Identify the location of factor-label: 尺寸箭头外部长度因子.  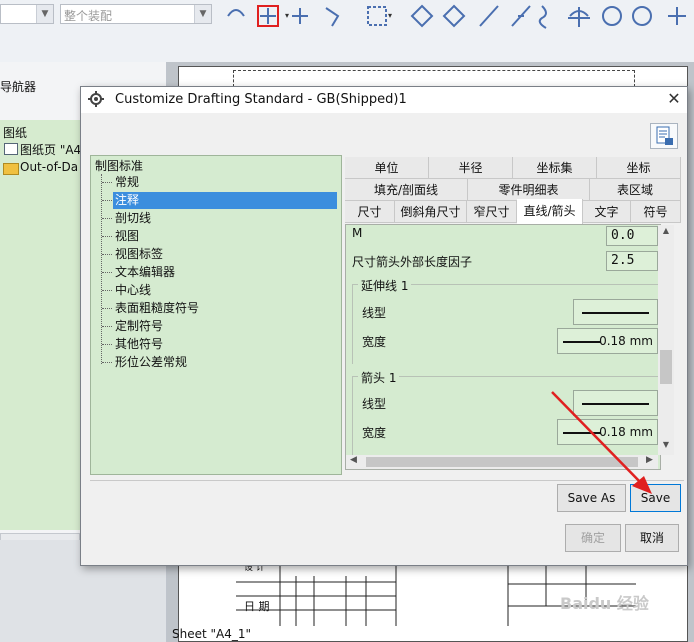
(412, 262).